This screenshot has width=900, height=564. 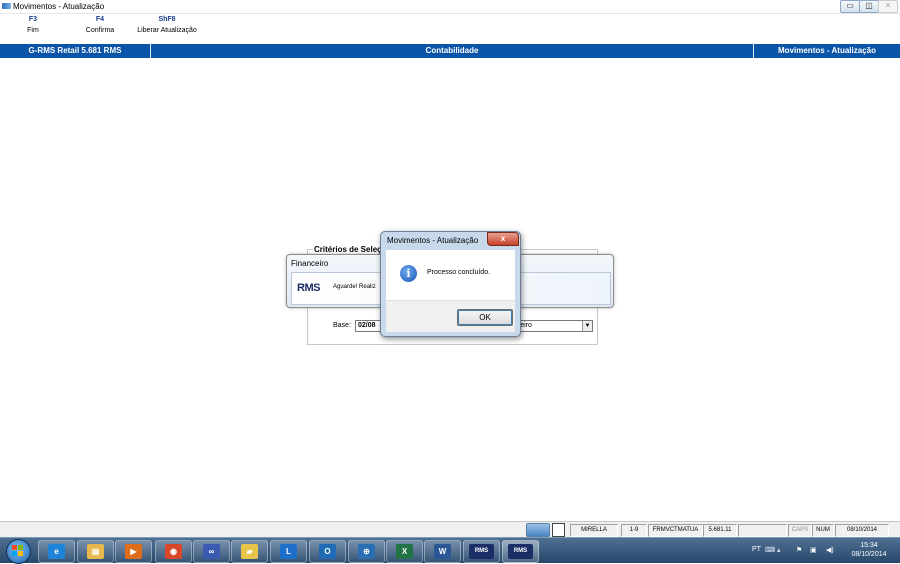 I want to click on taskbar-app-chrome: ◉, so click(x=173, y=551).